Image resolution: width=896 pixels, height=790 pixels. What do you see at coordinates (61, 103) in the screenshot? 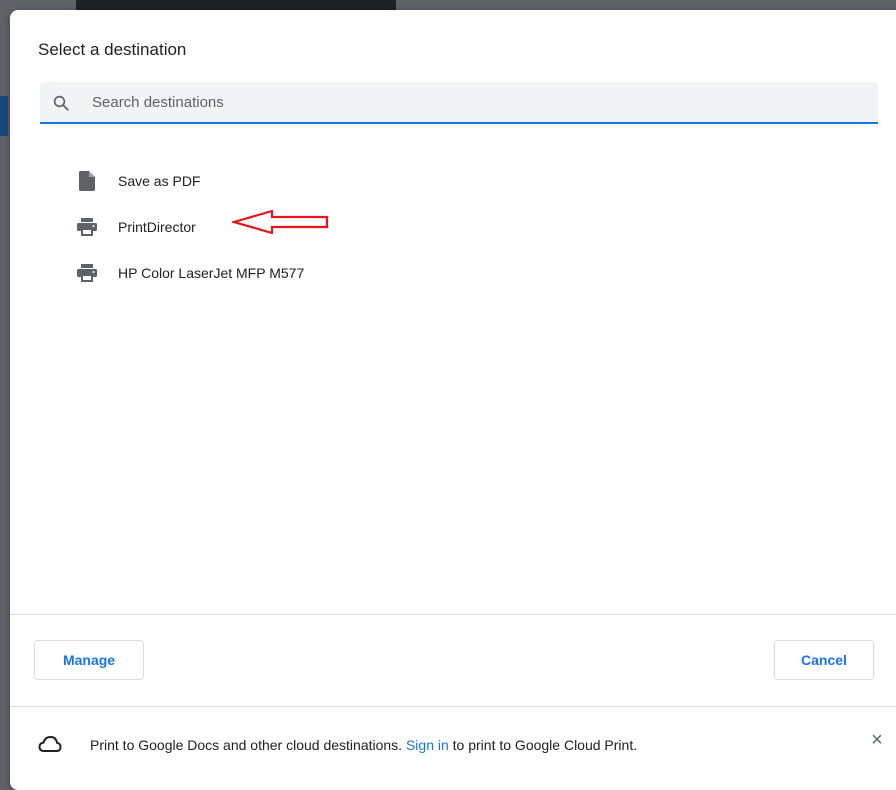
I see `search-icon` at bounding box center [61, 103].